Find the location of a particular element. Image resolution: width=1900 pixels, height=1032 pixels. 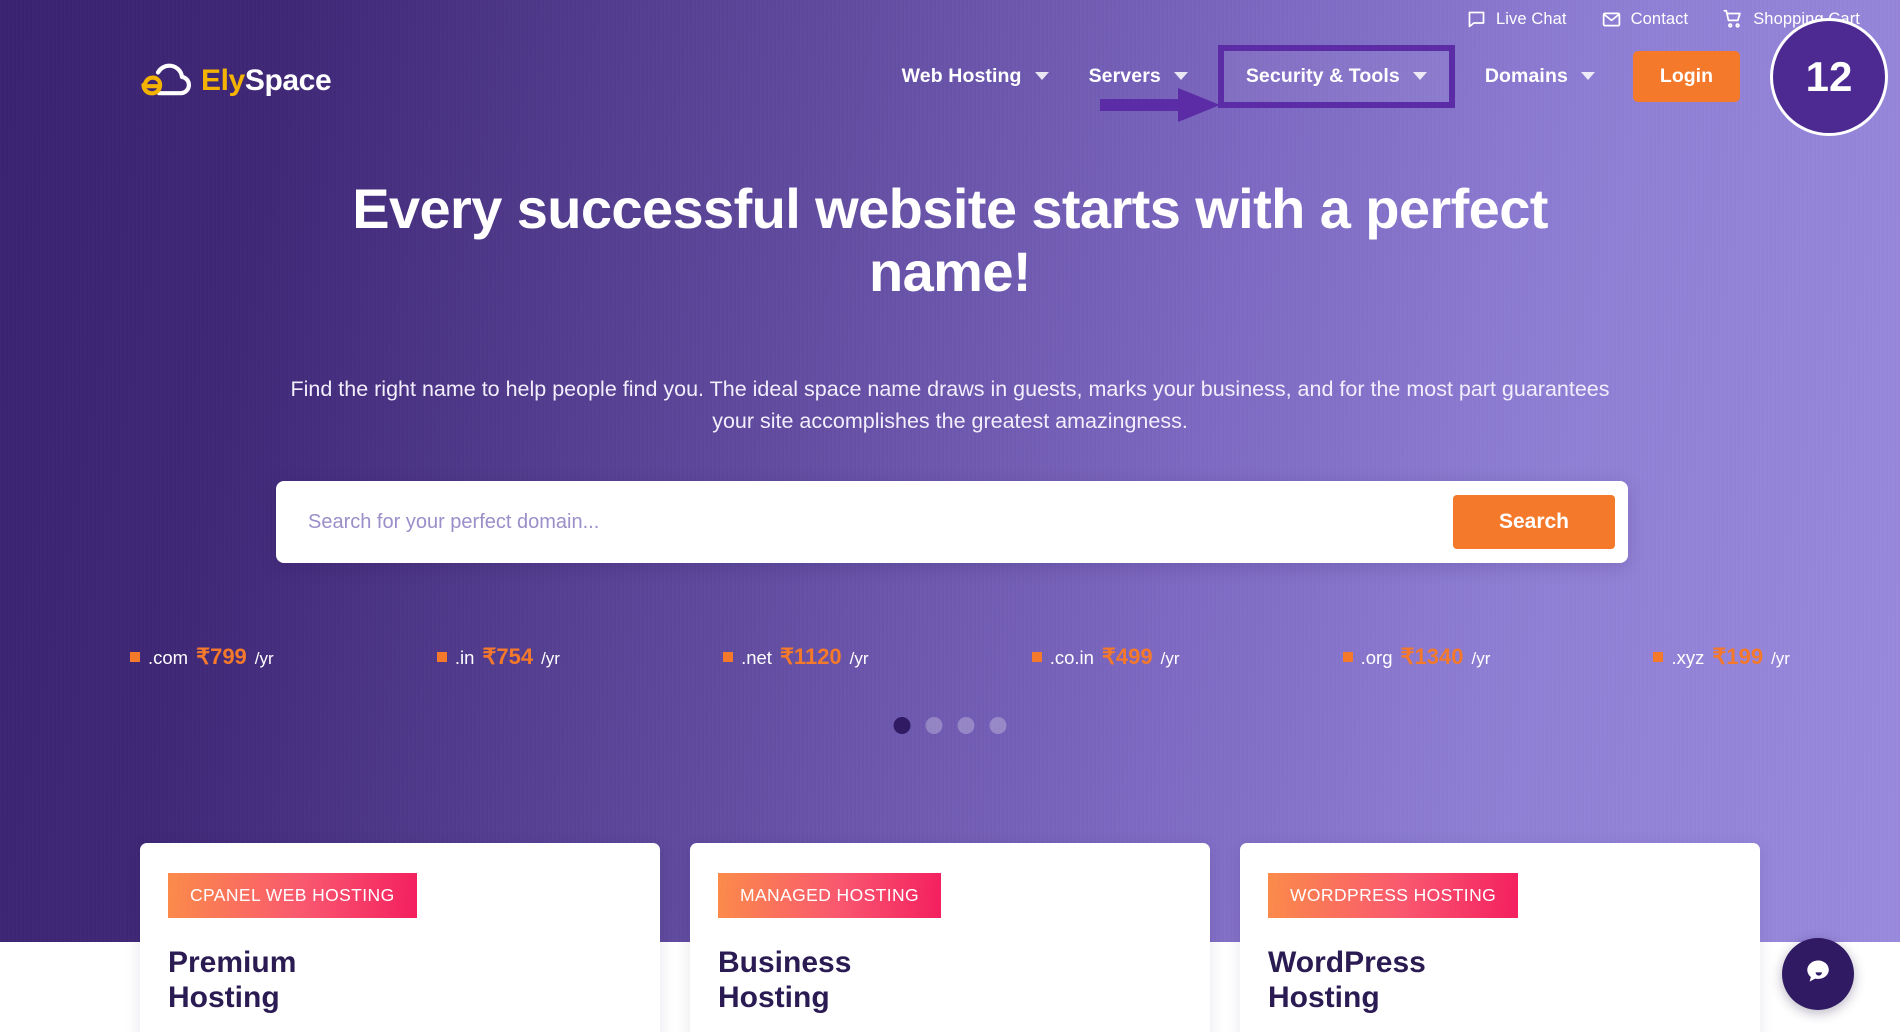

plan-card-badge: CPANEL WEB HOSTING is located at coordinates (292, 895).